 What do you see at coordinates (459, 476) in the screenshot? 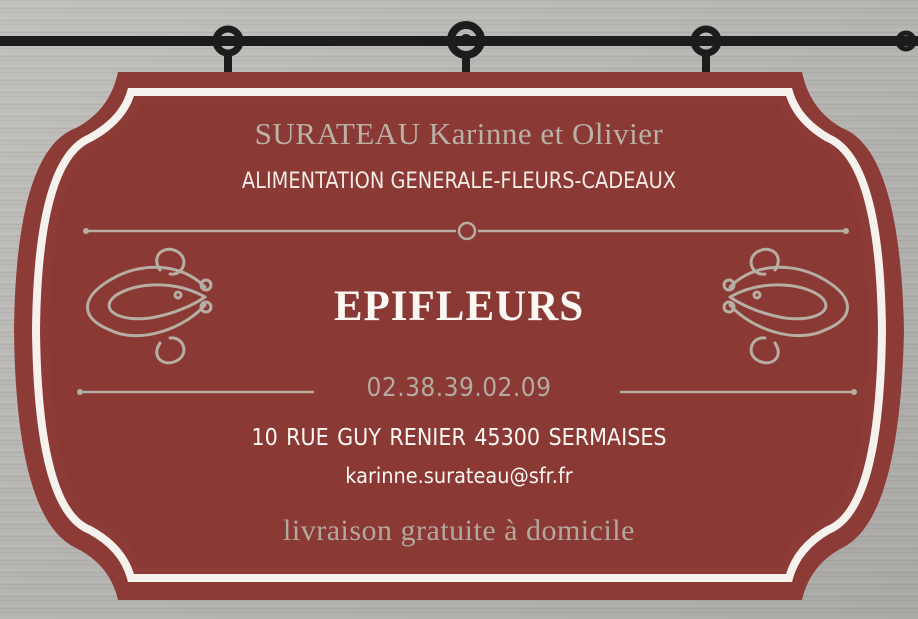
I see `email-address: karinne.surateau@sfr.fr` at bounding box center [459, 476].